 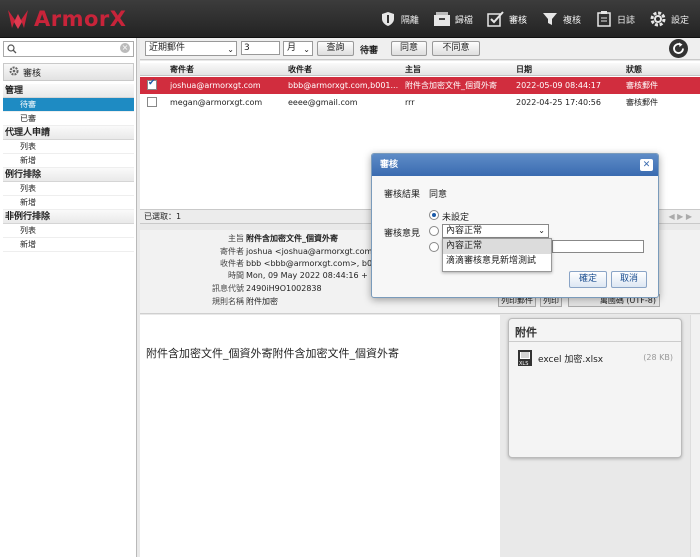 I want to click on sidebar-item-routine-list: 列表, so click(x=68, y=189).